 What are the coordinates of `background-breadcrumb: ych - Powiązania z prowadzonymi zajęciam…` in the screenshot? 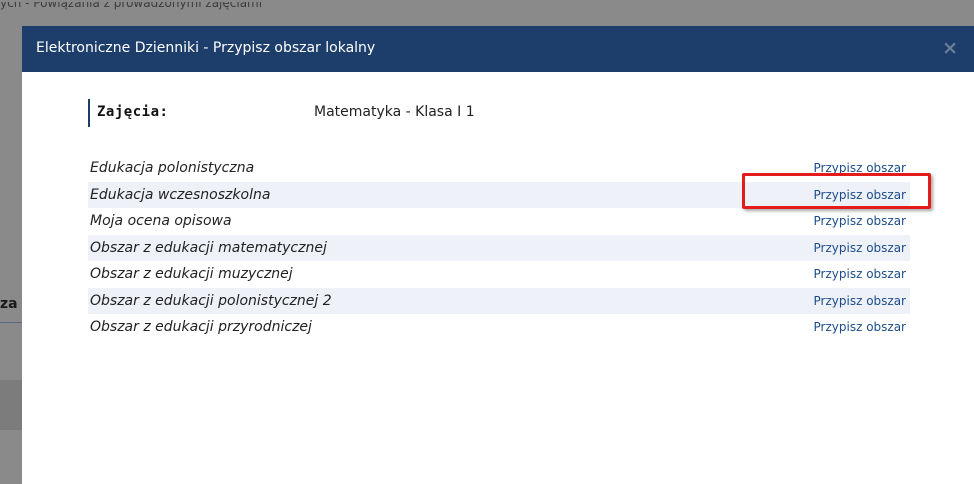 It's located at (131, 6).